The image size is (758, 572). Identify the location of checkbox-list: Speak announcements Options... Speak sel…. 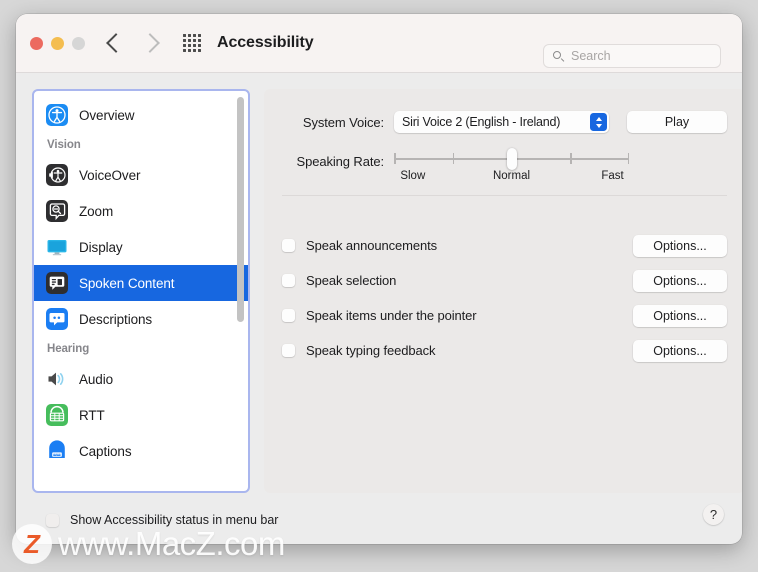
(504, 298).